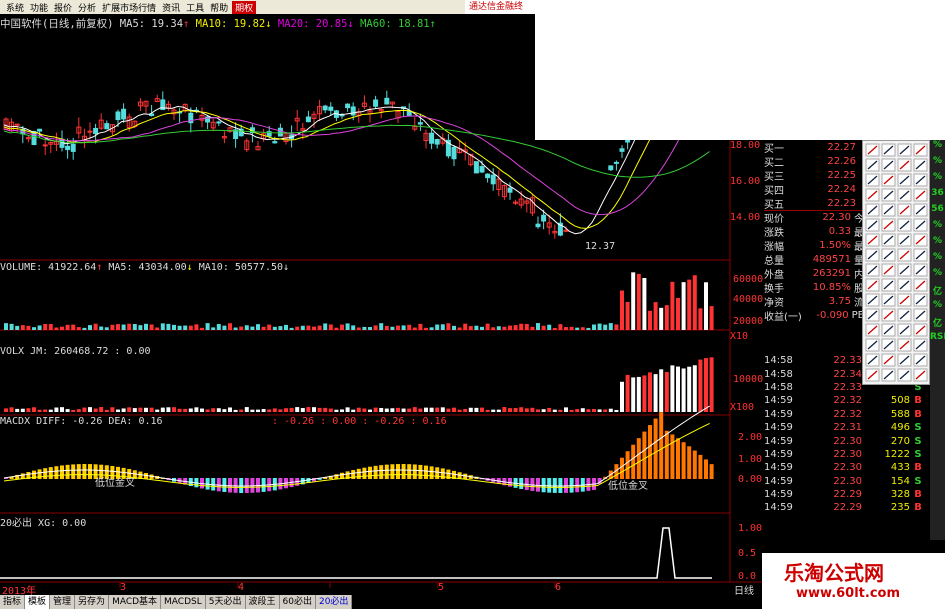  What do you see at coordinates (900, 441) in the screenshot?
I see `trade-cell: 270` at bounding box center [900, 441].